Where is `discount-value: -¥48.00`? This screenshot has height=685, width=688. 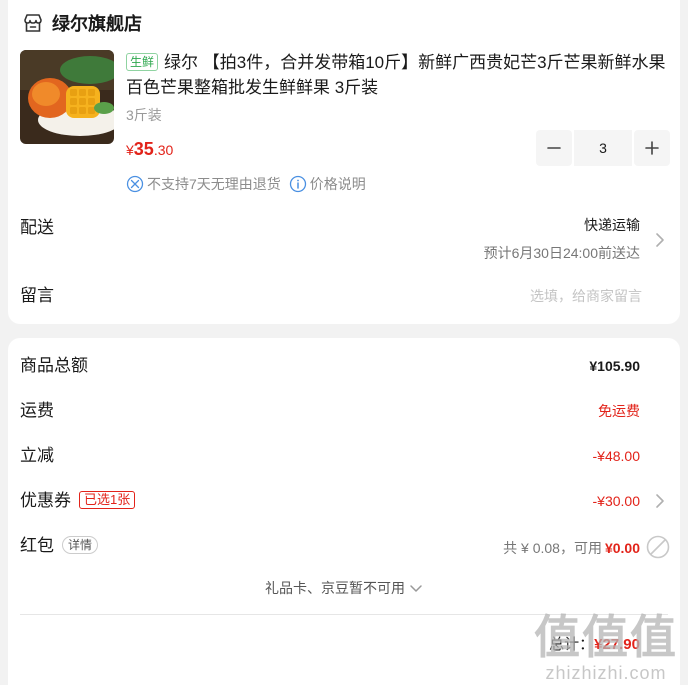
discount-value: -¥48.00 is located at coordinates (616, 456).